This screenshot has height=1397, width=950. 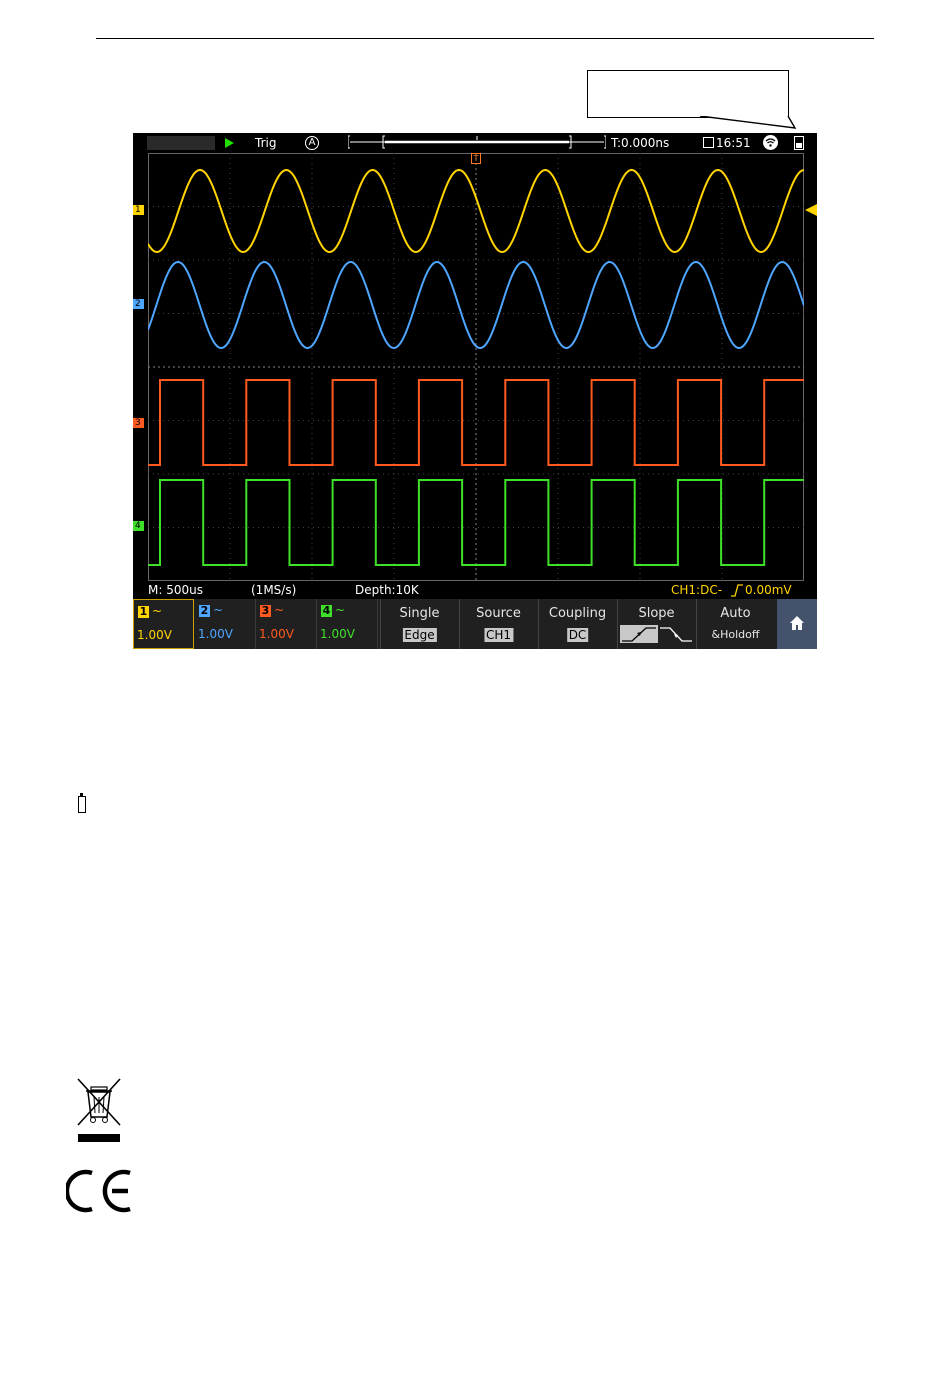 What do you see at coordinates (476, 422) in the screenshot?
I see `channel-3-waveform` at bounding box center [476, 422].